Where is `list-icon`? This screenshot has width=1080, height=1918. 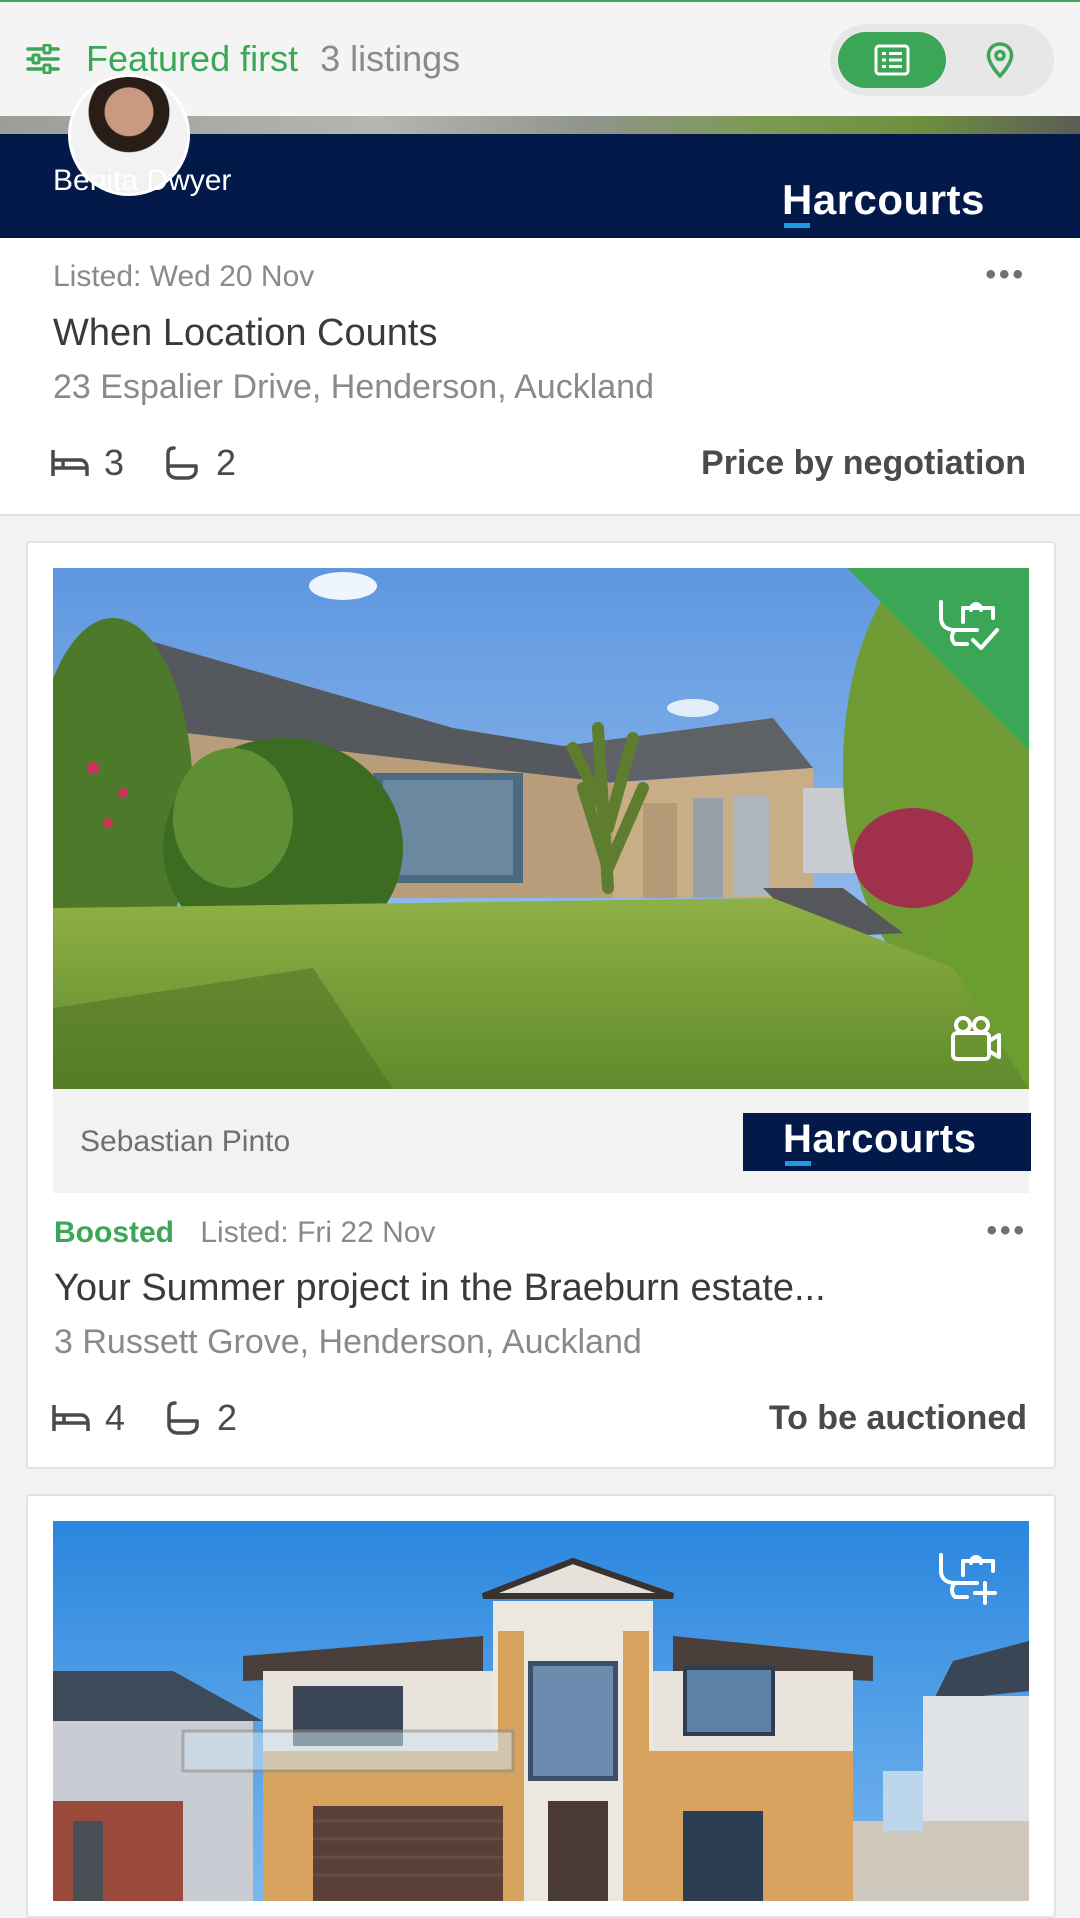 list-icon is located at coordinates (892, 60).